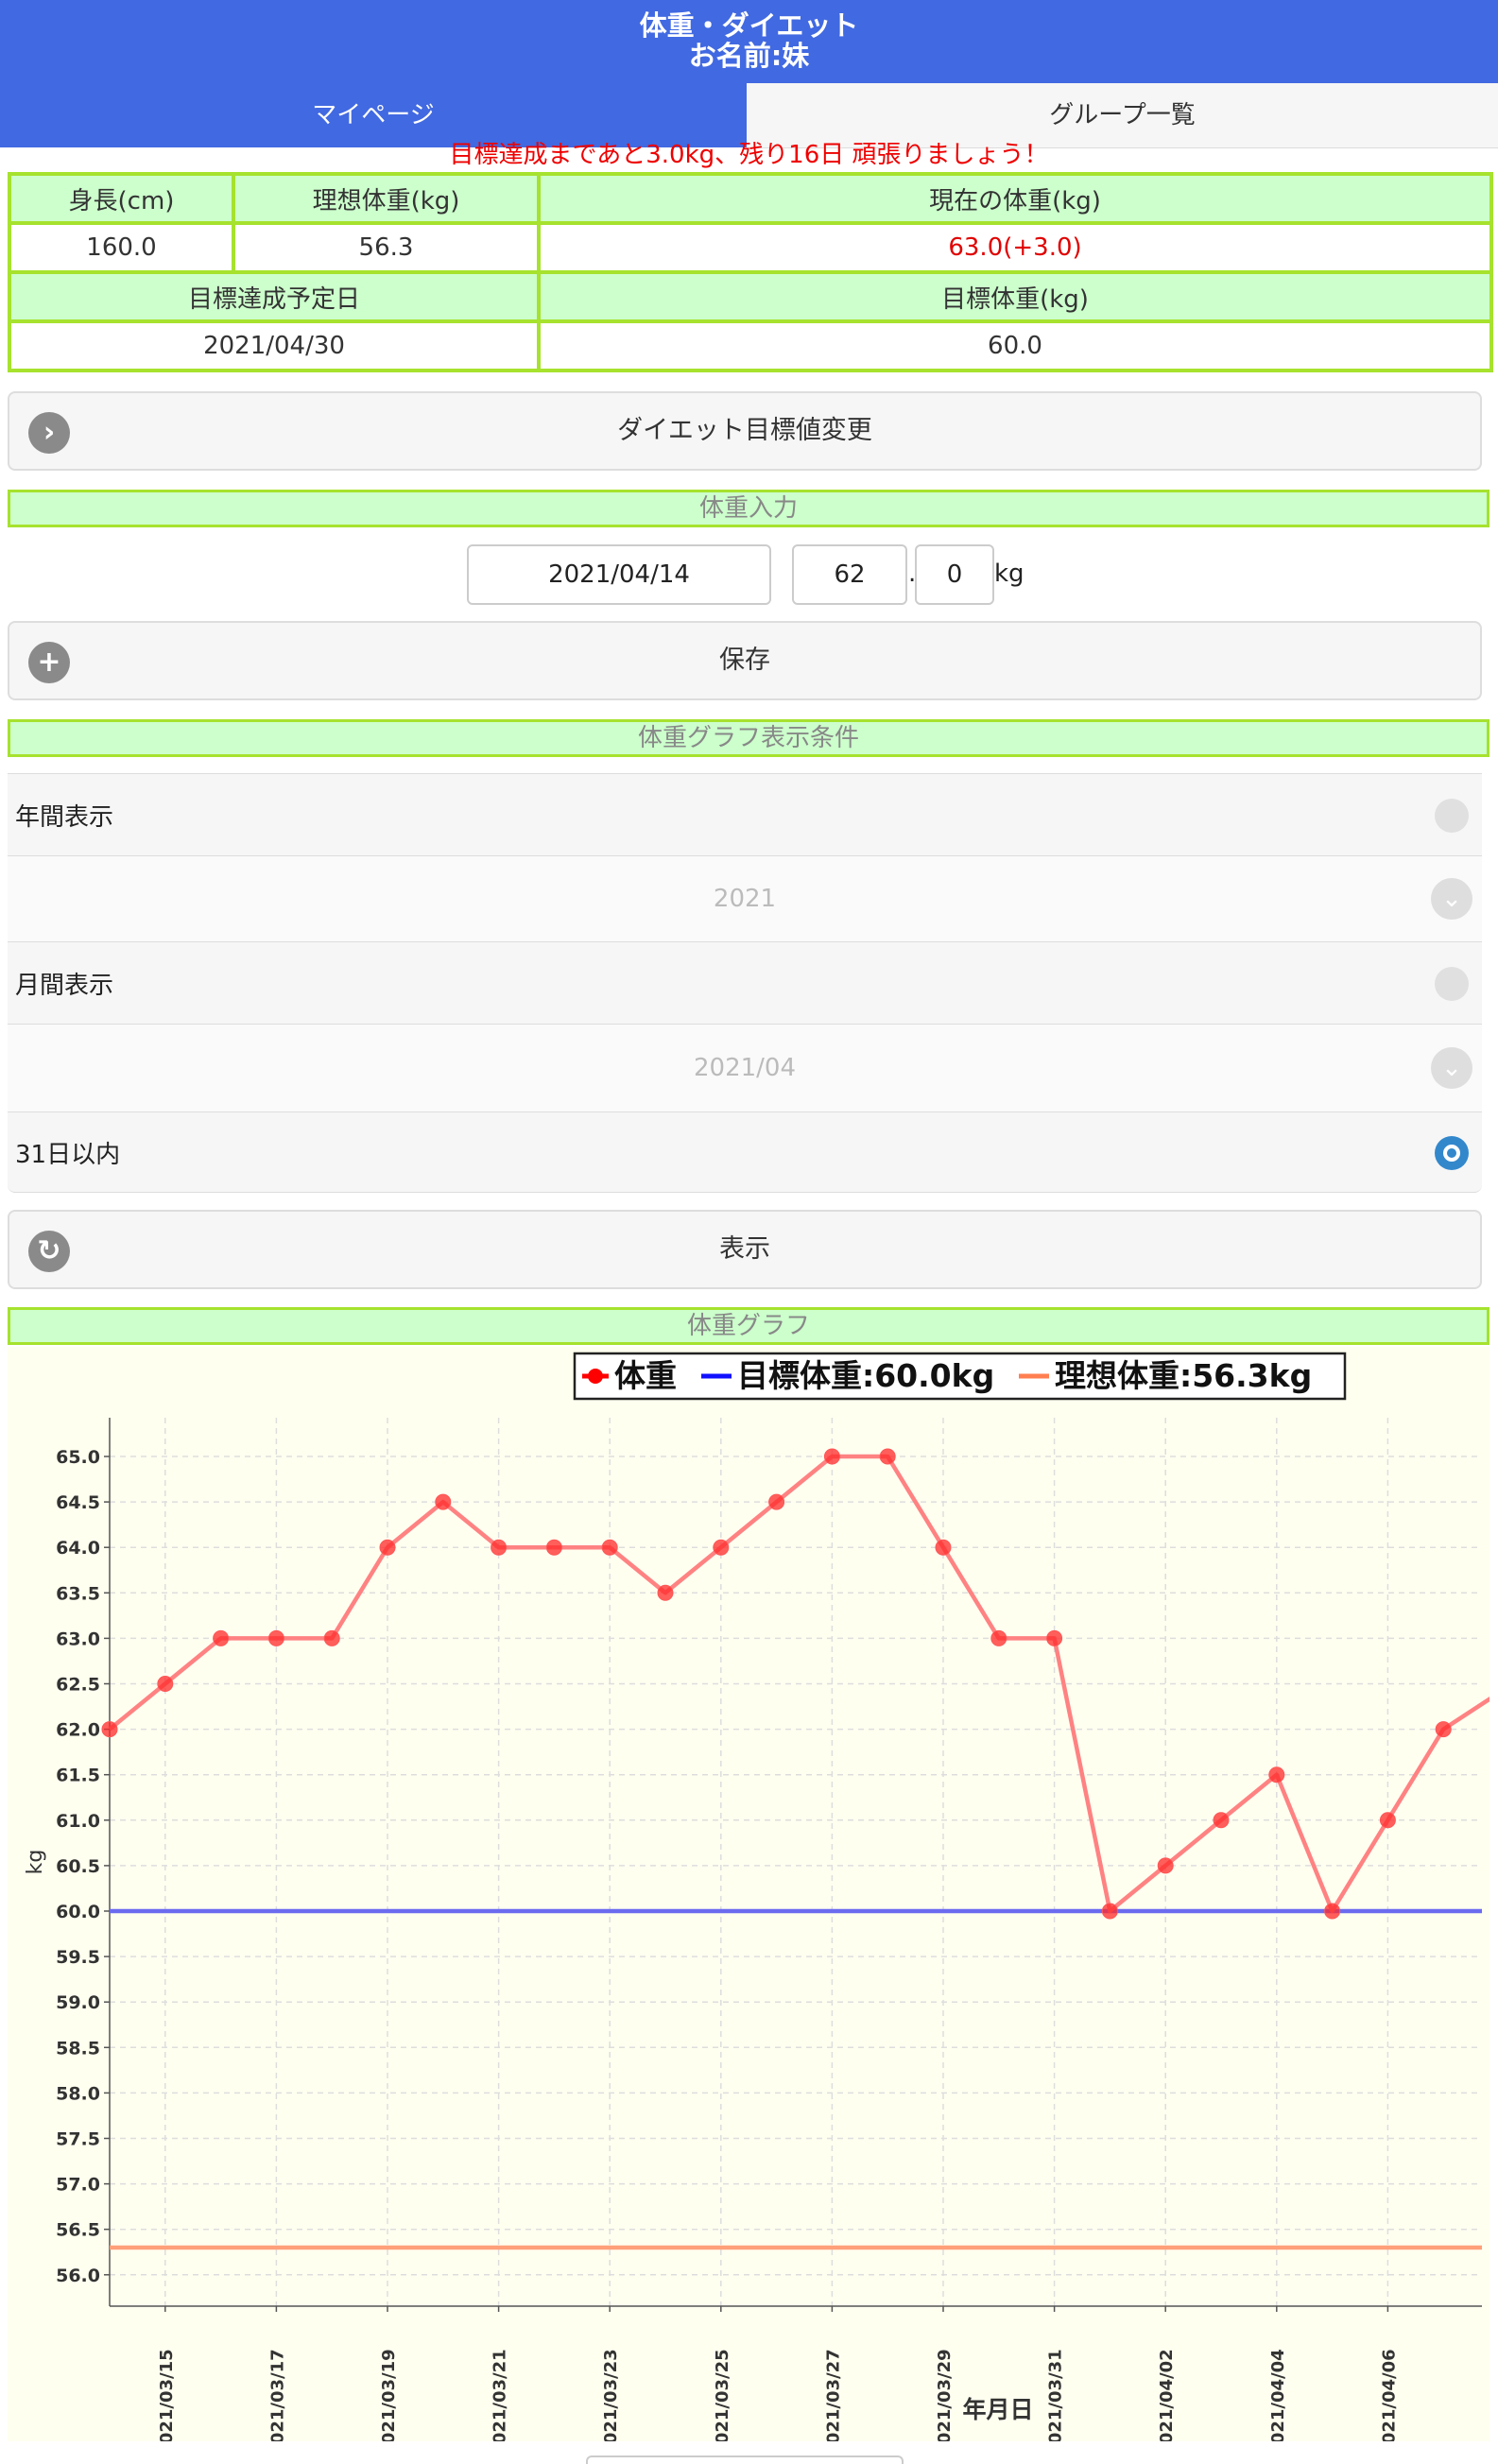  What do you see at coordinates (386, 247) in the screenshot?
I see `ideal-weight-value: 56.3` at bounding box center [386, 247].